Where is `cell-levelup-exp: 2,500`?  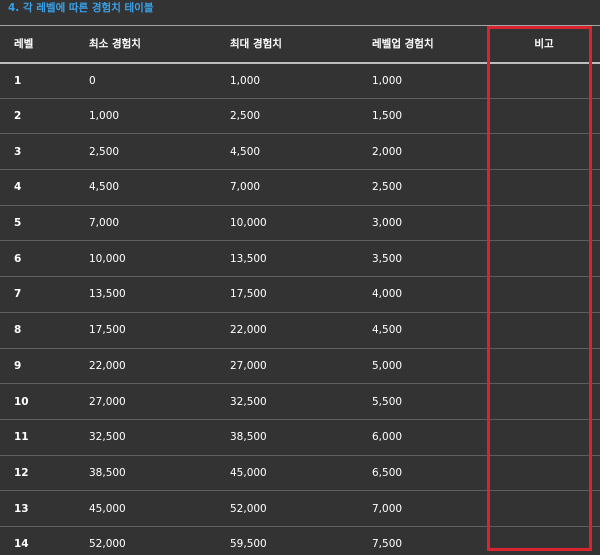 cell-levelup-exp: 2,500 is located at coordinates (430, 187).